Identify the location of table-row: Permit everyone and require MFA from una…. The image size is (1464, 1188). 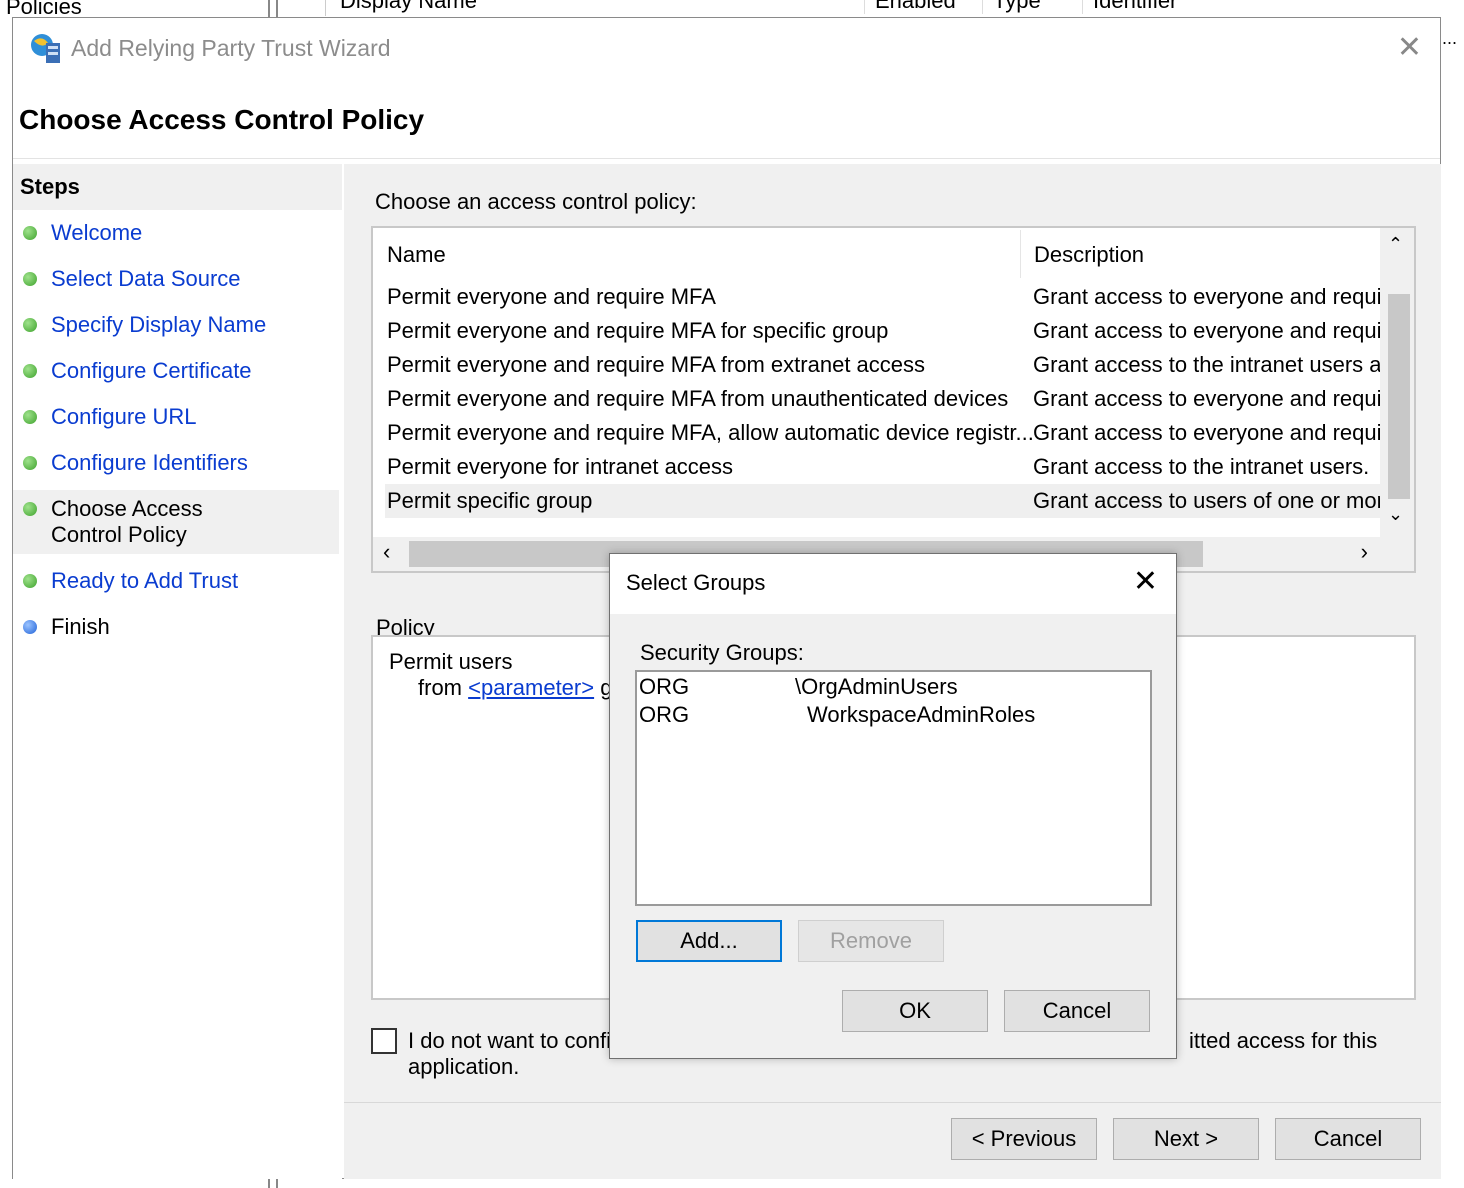
(883, 399).